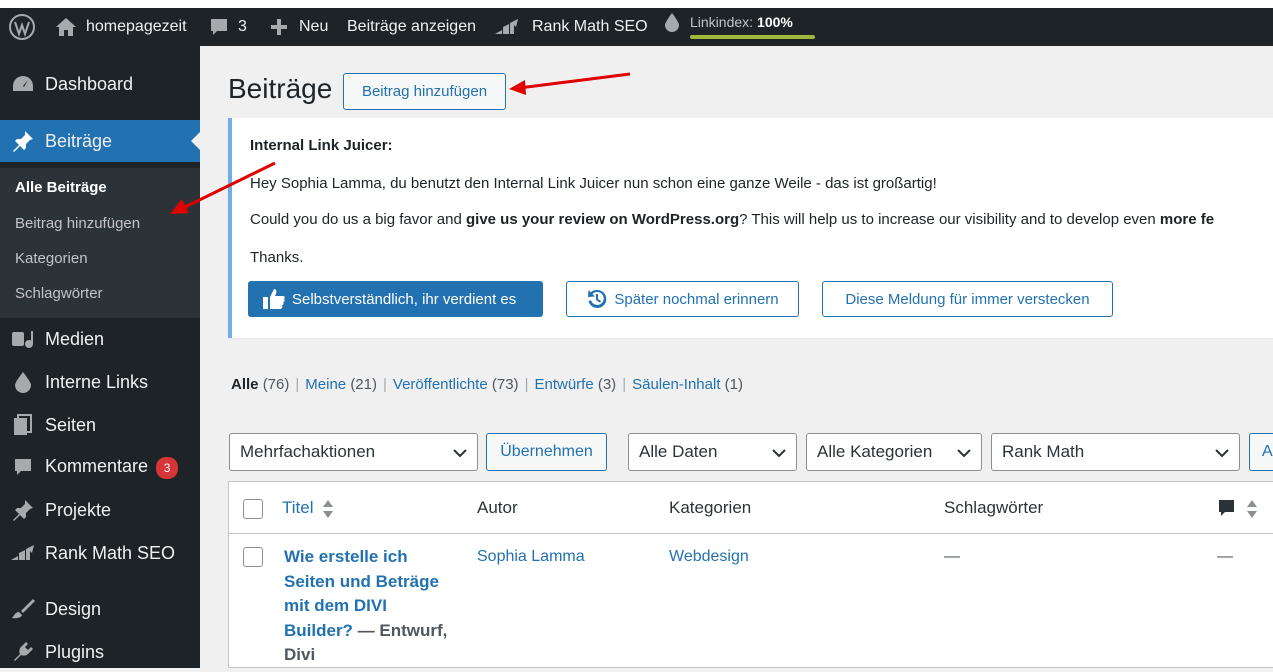 This screenshot has width=1273, height=672. What do you see at coordinates (51, 258) in the screenshot?
I see `submenu-categories: Kategorien` at bounding box center [51, 258].